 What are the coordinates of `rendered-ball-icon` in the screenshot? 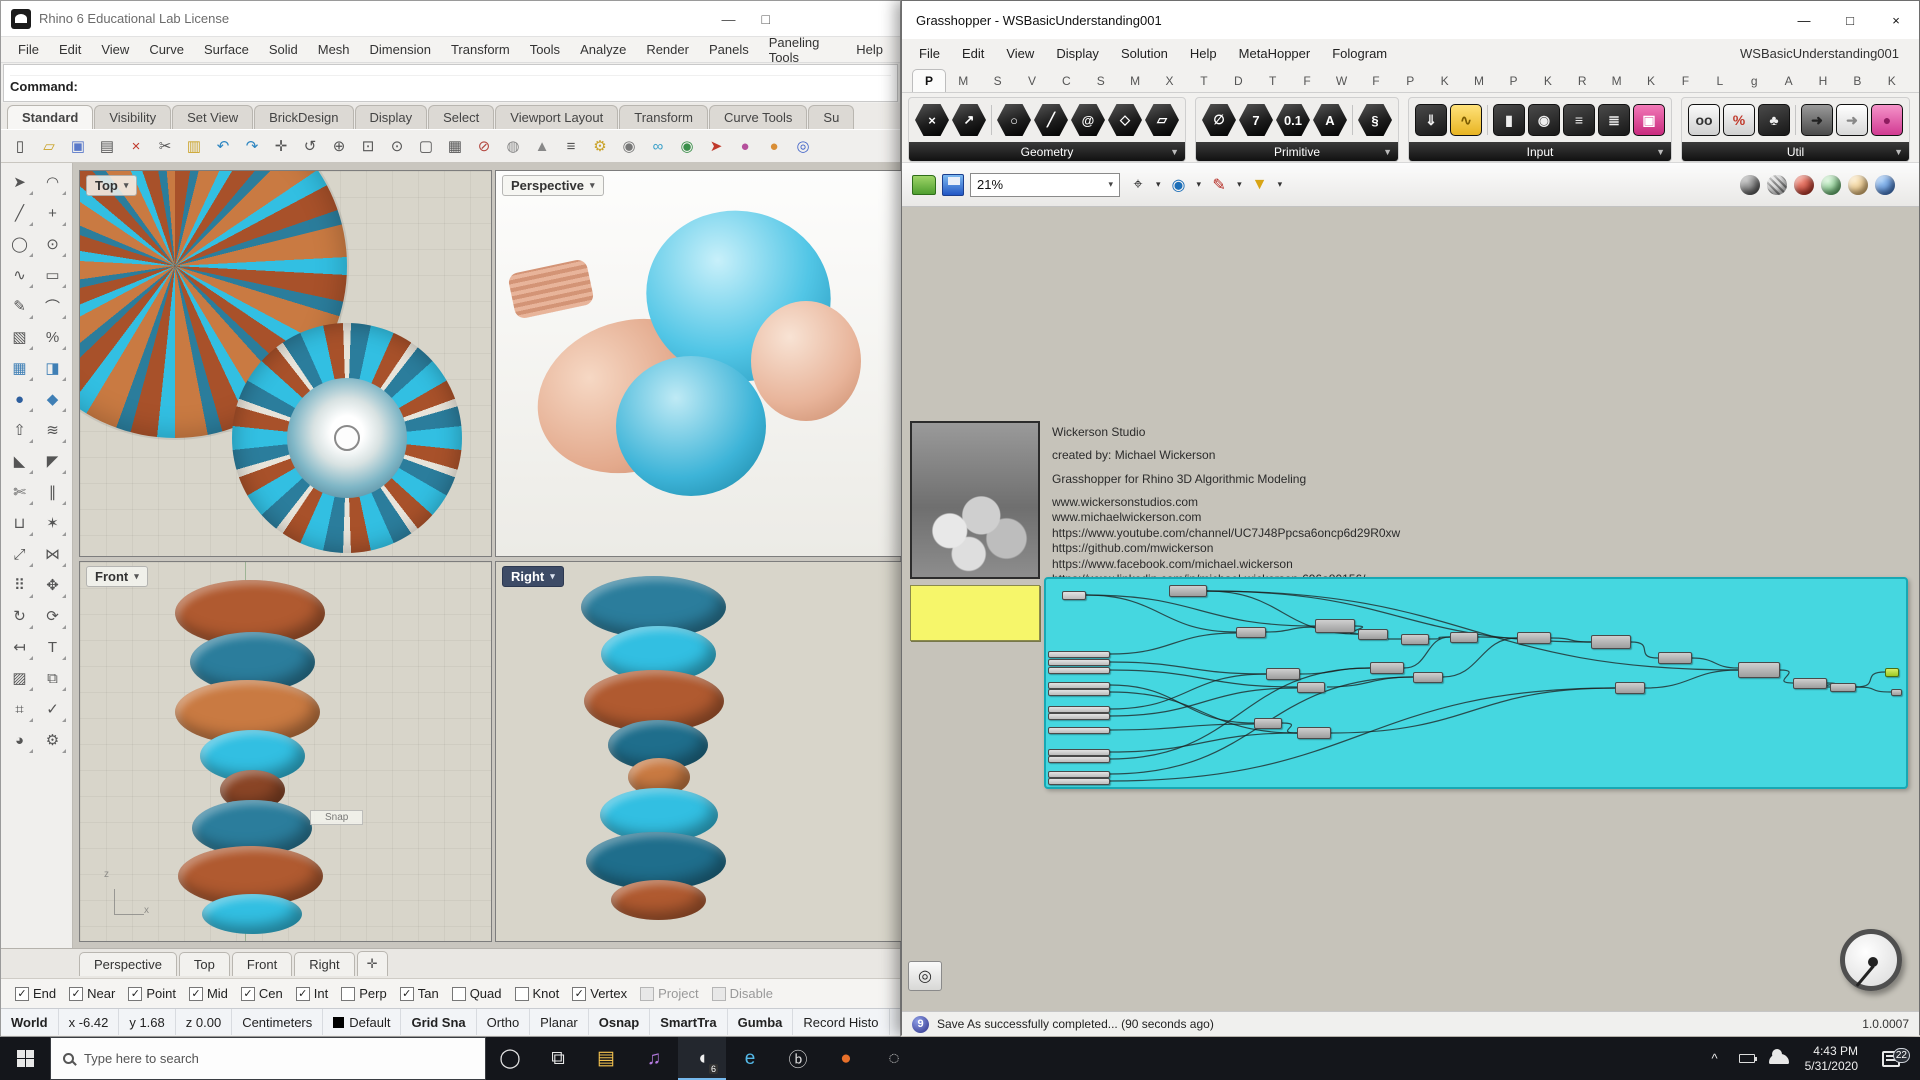 It's located at (1885, 184).